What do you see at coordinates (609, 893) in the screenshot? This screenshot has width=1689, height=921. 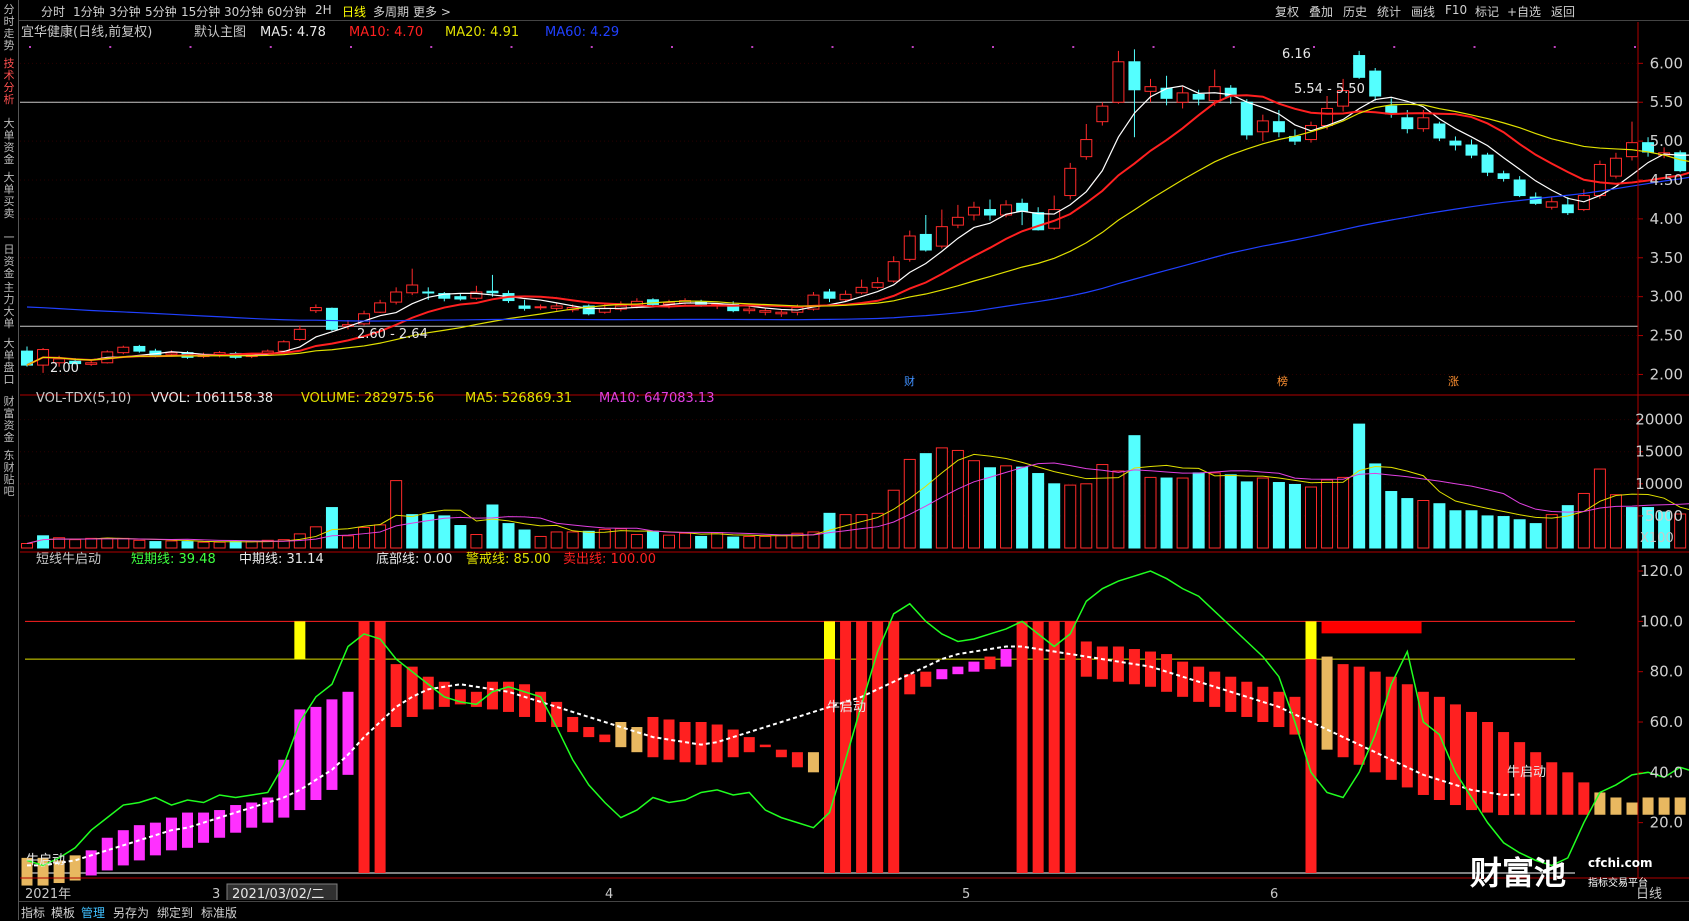 I see `x-label-april: 4` at bounding box center [609, 893].